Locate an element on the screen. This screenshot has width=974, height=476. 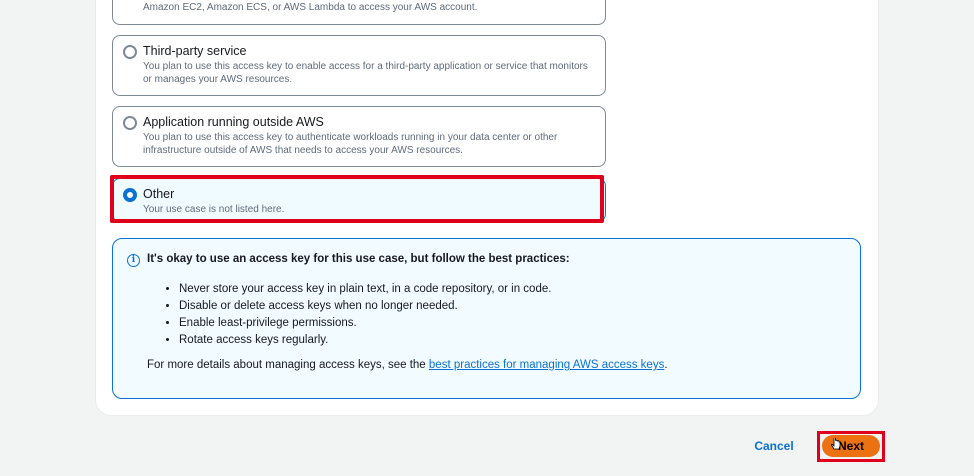
cancel-button: Cancel is located at coordinates (774, 446).